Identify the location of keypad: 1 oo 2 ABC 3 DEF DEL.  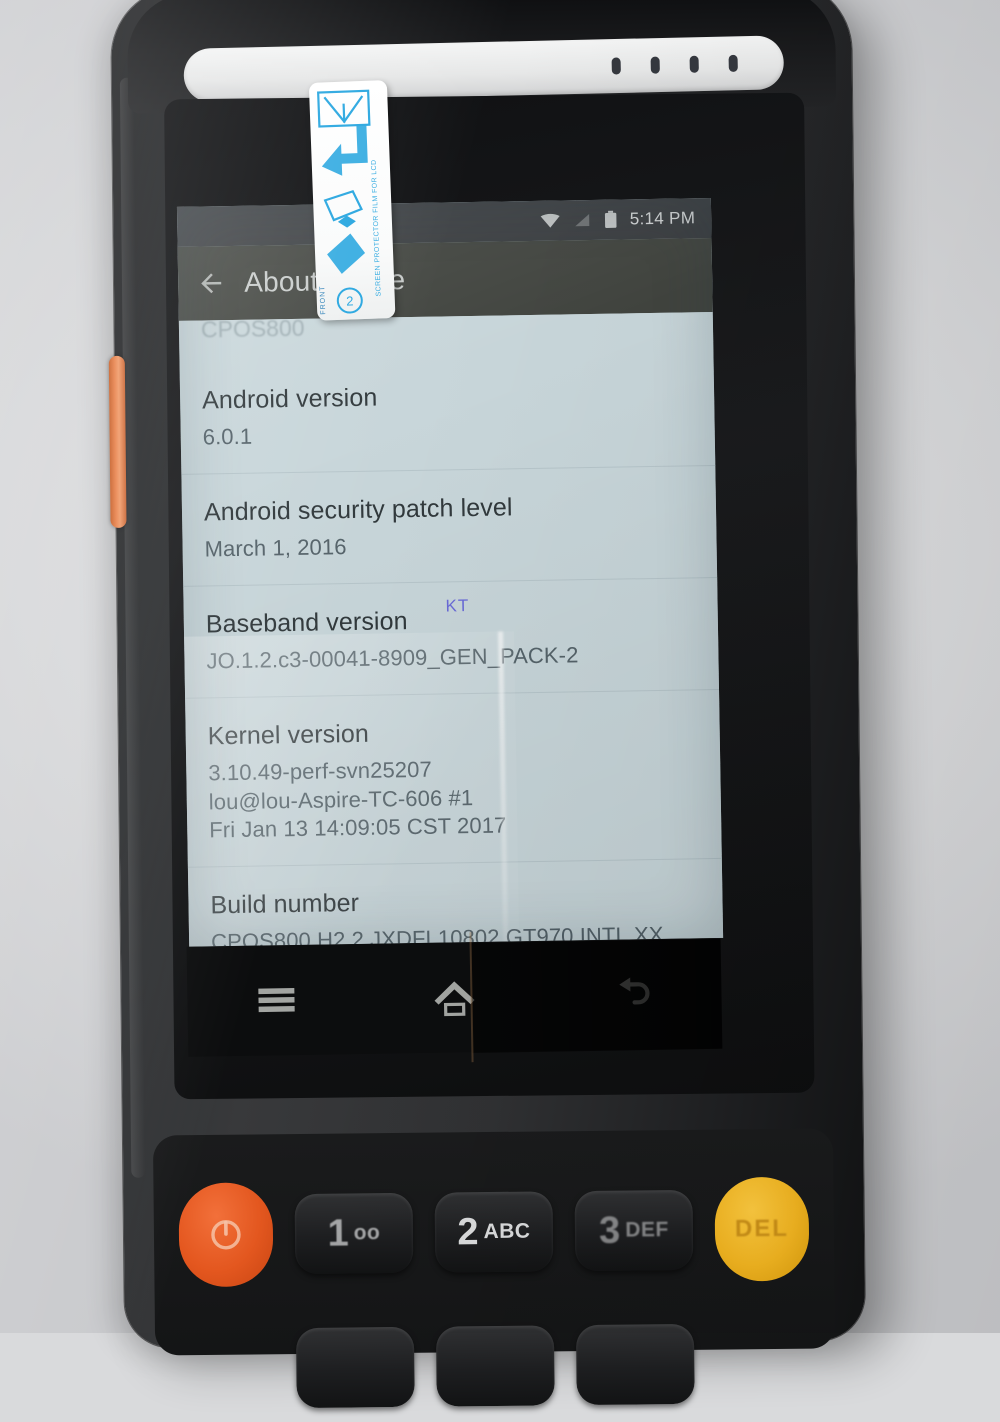
(494, 1268).